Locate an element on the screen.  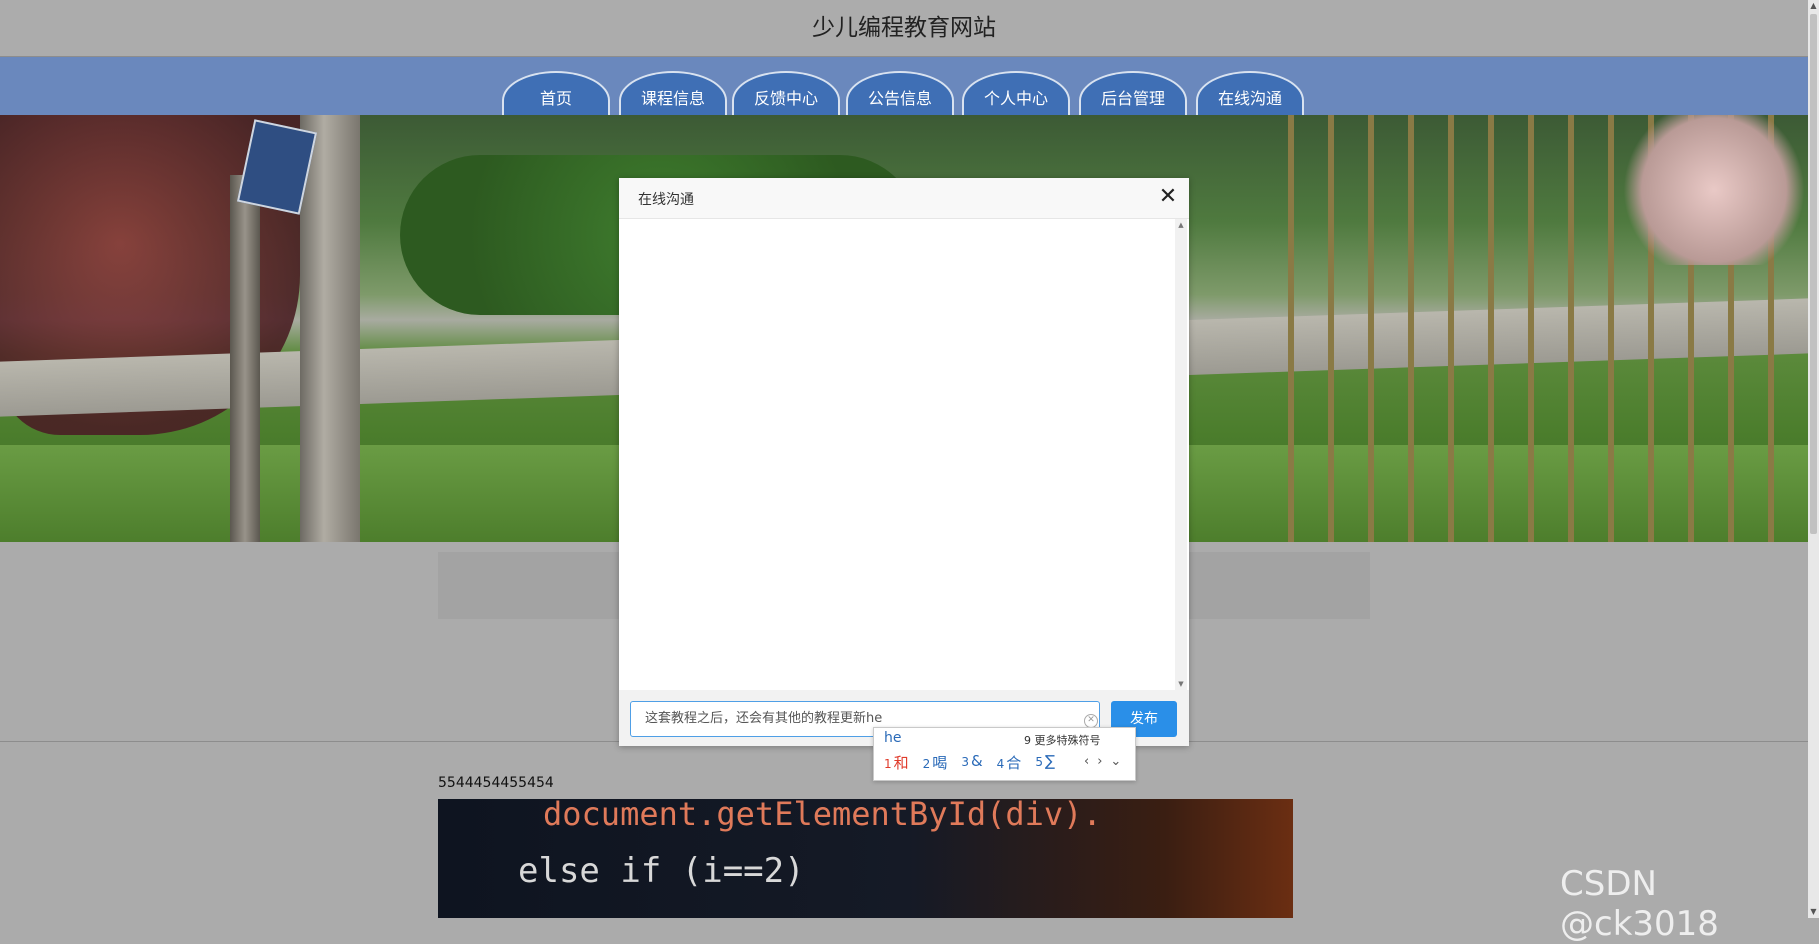
modal-header: 在线沟通 ✕ is located at coordinates (904, 198).